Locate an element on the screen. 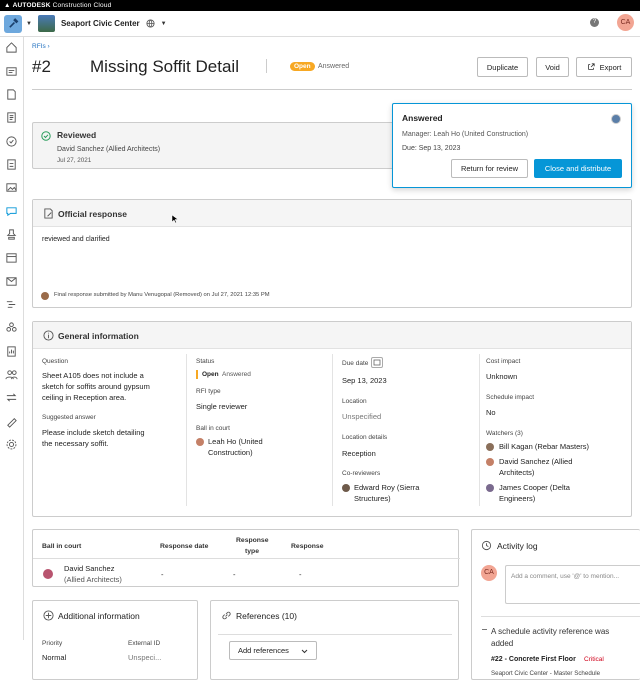 The width and height of the screenshot is (640, 680). question-line-3: ceiling in Reception area. is located at coordinates (84, 397).